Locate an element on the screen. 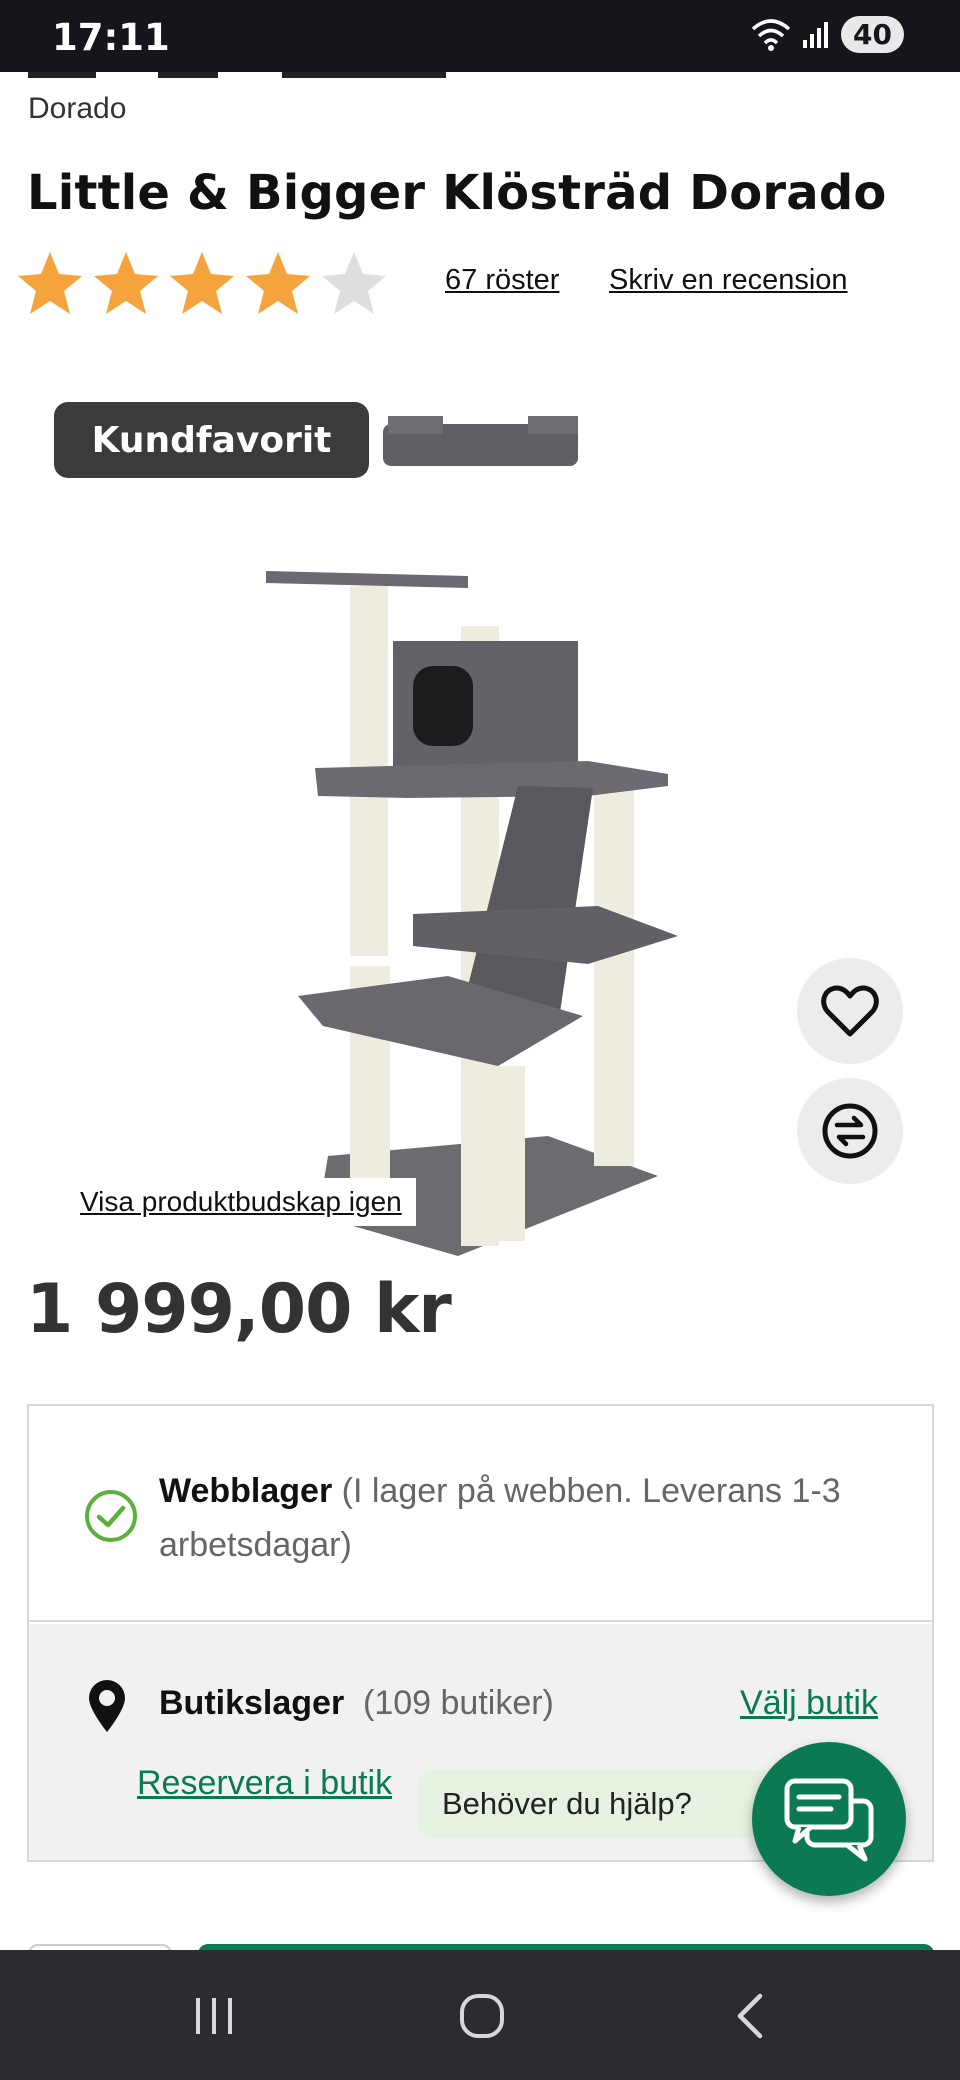 The width and height of the screenshot is (960, 2080). back-icon is located at coordinates (750, 2016).